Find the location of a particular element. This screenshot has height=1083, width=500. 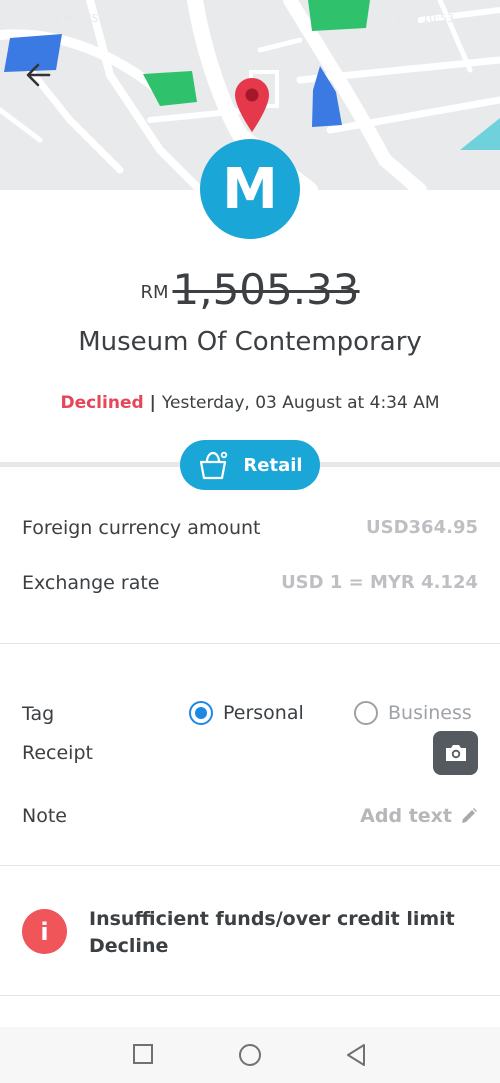

recent-apps-icon is located at coordinates (143, 1054).